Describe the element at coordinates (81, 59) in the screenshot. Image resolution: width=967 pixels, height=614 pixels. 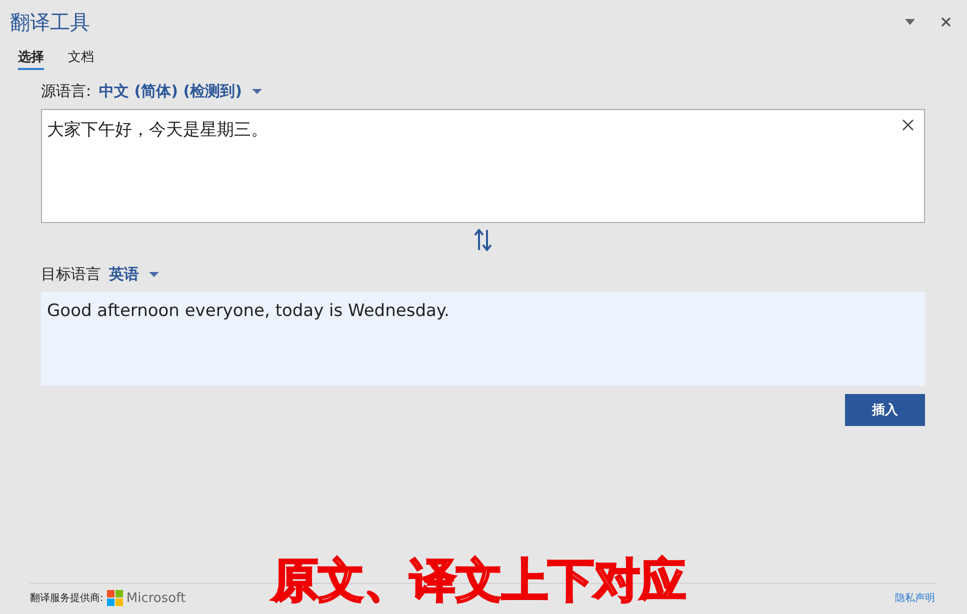
I see `tab: 文档` at that location.